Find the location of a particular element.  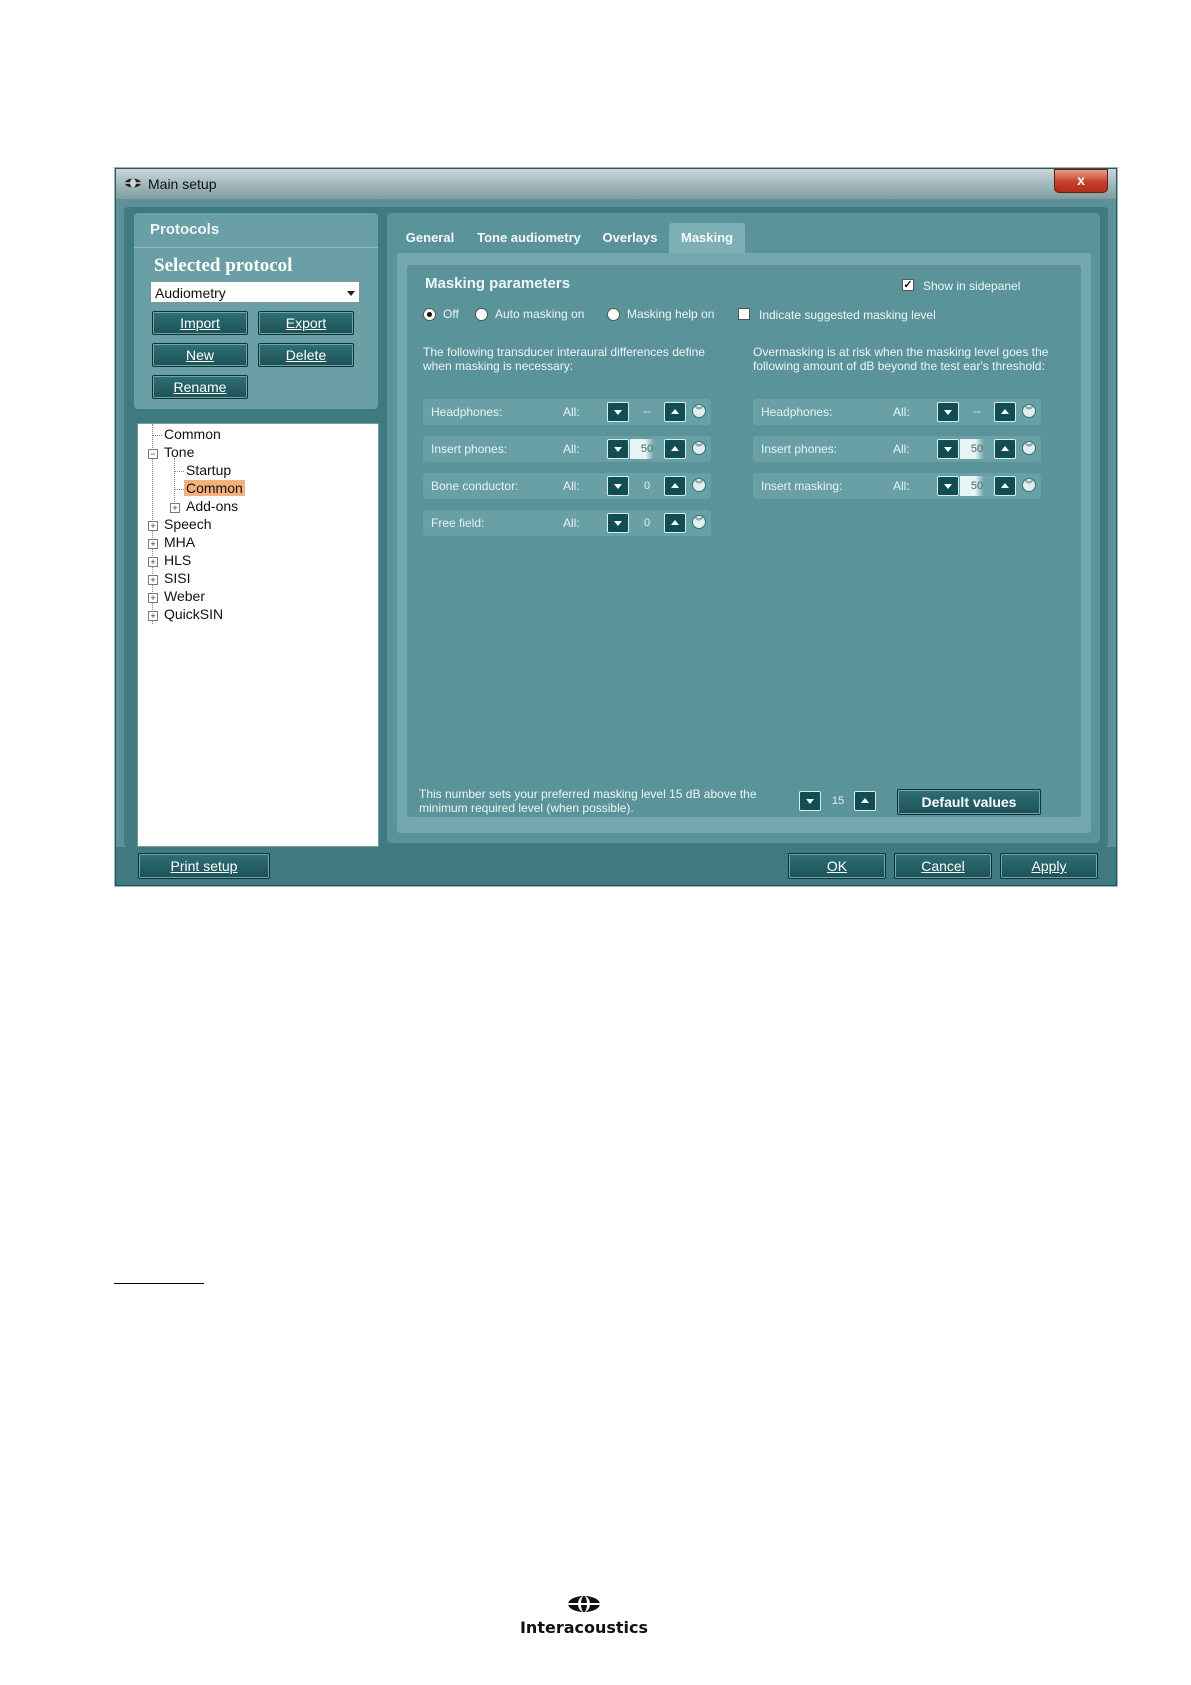

tree-item-speech: Speech is located at coordinates (187, 524).